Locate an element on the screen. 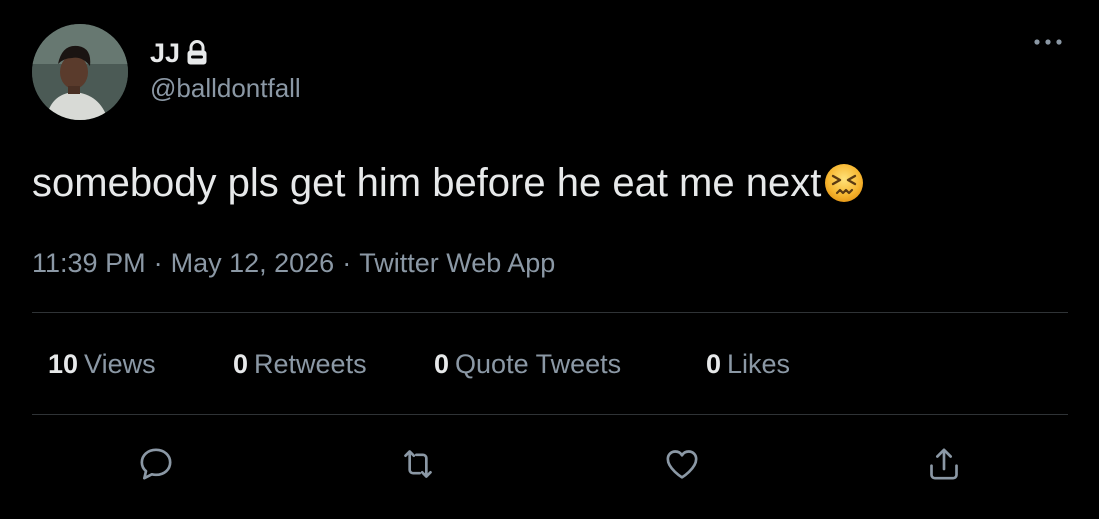 This screenshot has height=519, width=1099. author-info: JJ @balldontfall is located at coordinates (225, 70).